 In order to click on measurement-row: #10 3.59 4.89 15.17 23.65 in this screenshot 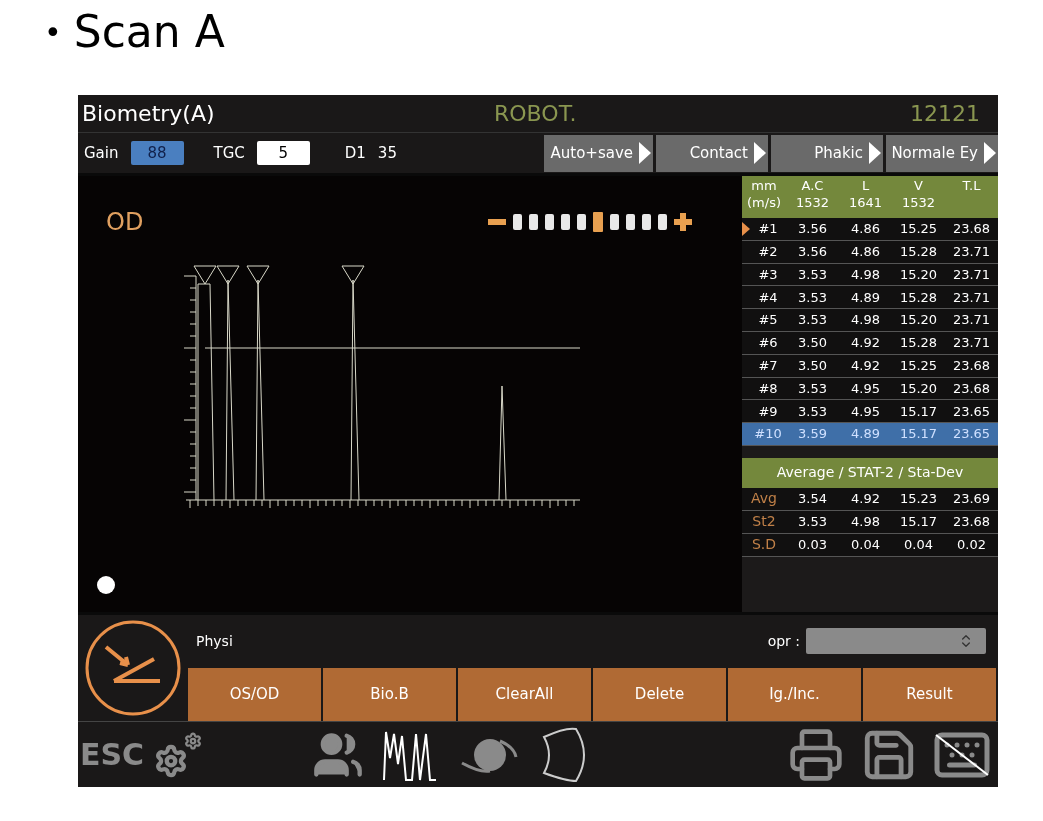, I will do `click(870, 434)`.